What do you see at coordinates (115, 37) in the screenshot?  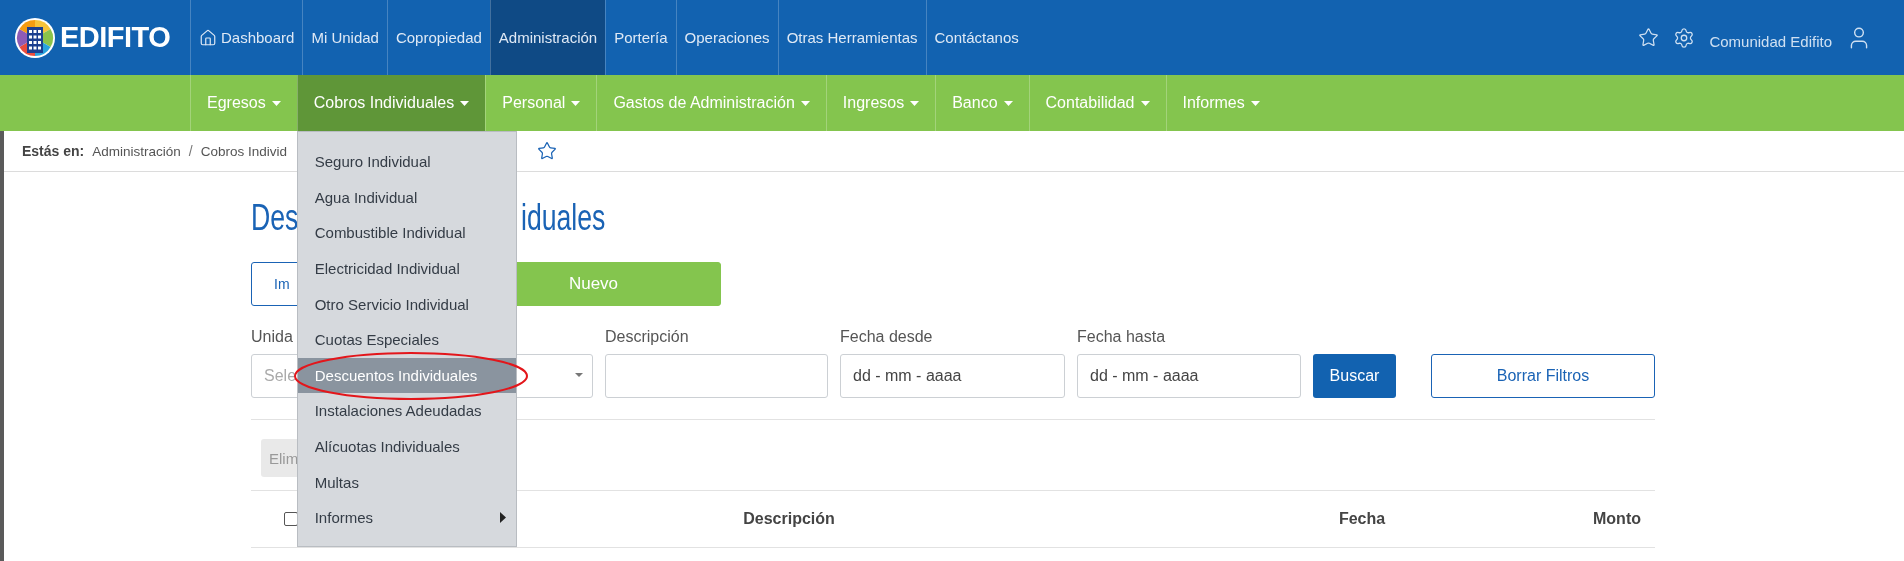 I see `brand-name: EDIFITO` at bounding box center [115, 37].